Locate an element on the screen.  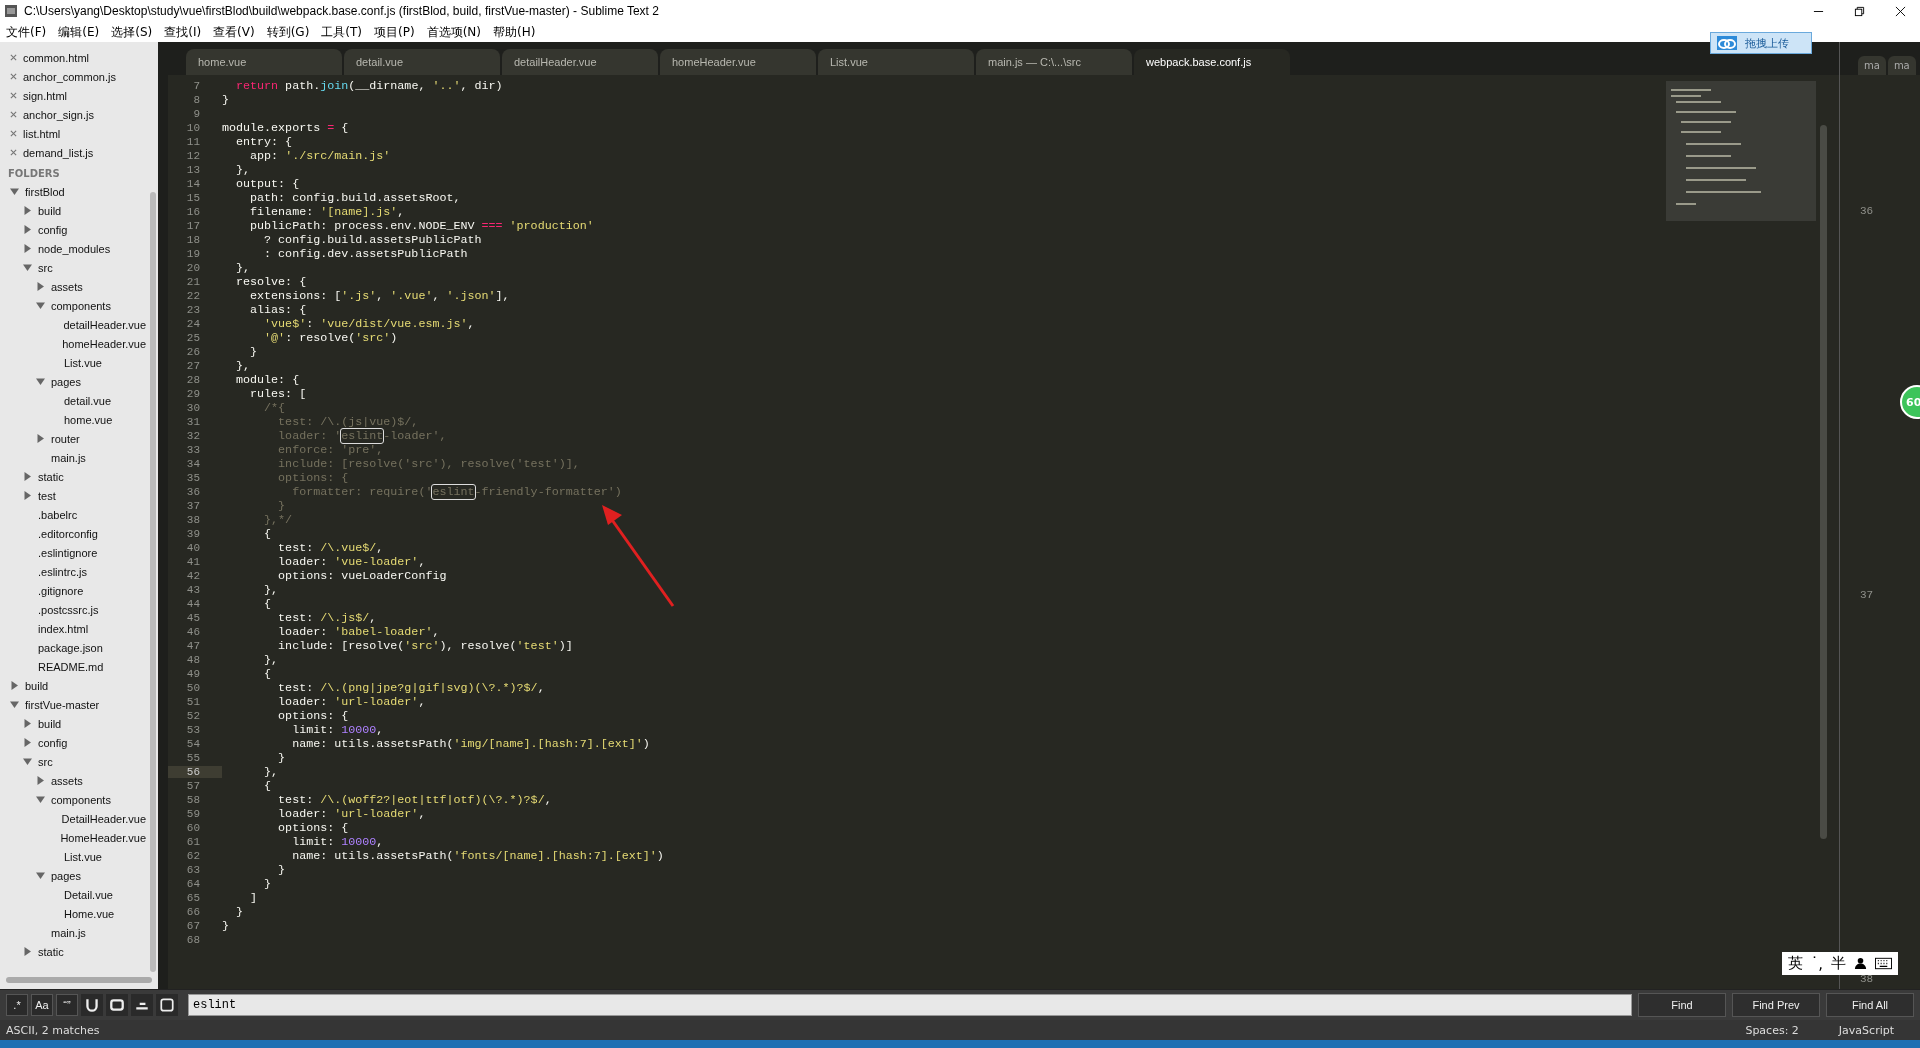
folder-item: firstVue-master is located at coordinates (62, 704).